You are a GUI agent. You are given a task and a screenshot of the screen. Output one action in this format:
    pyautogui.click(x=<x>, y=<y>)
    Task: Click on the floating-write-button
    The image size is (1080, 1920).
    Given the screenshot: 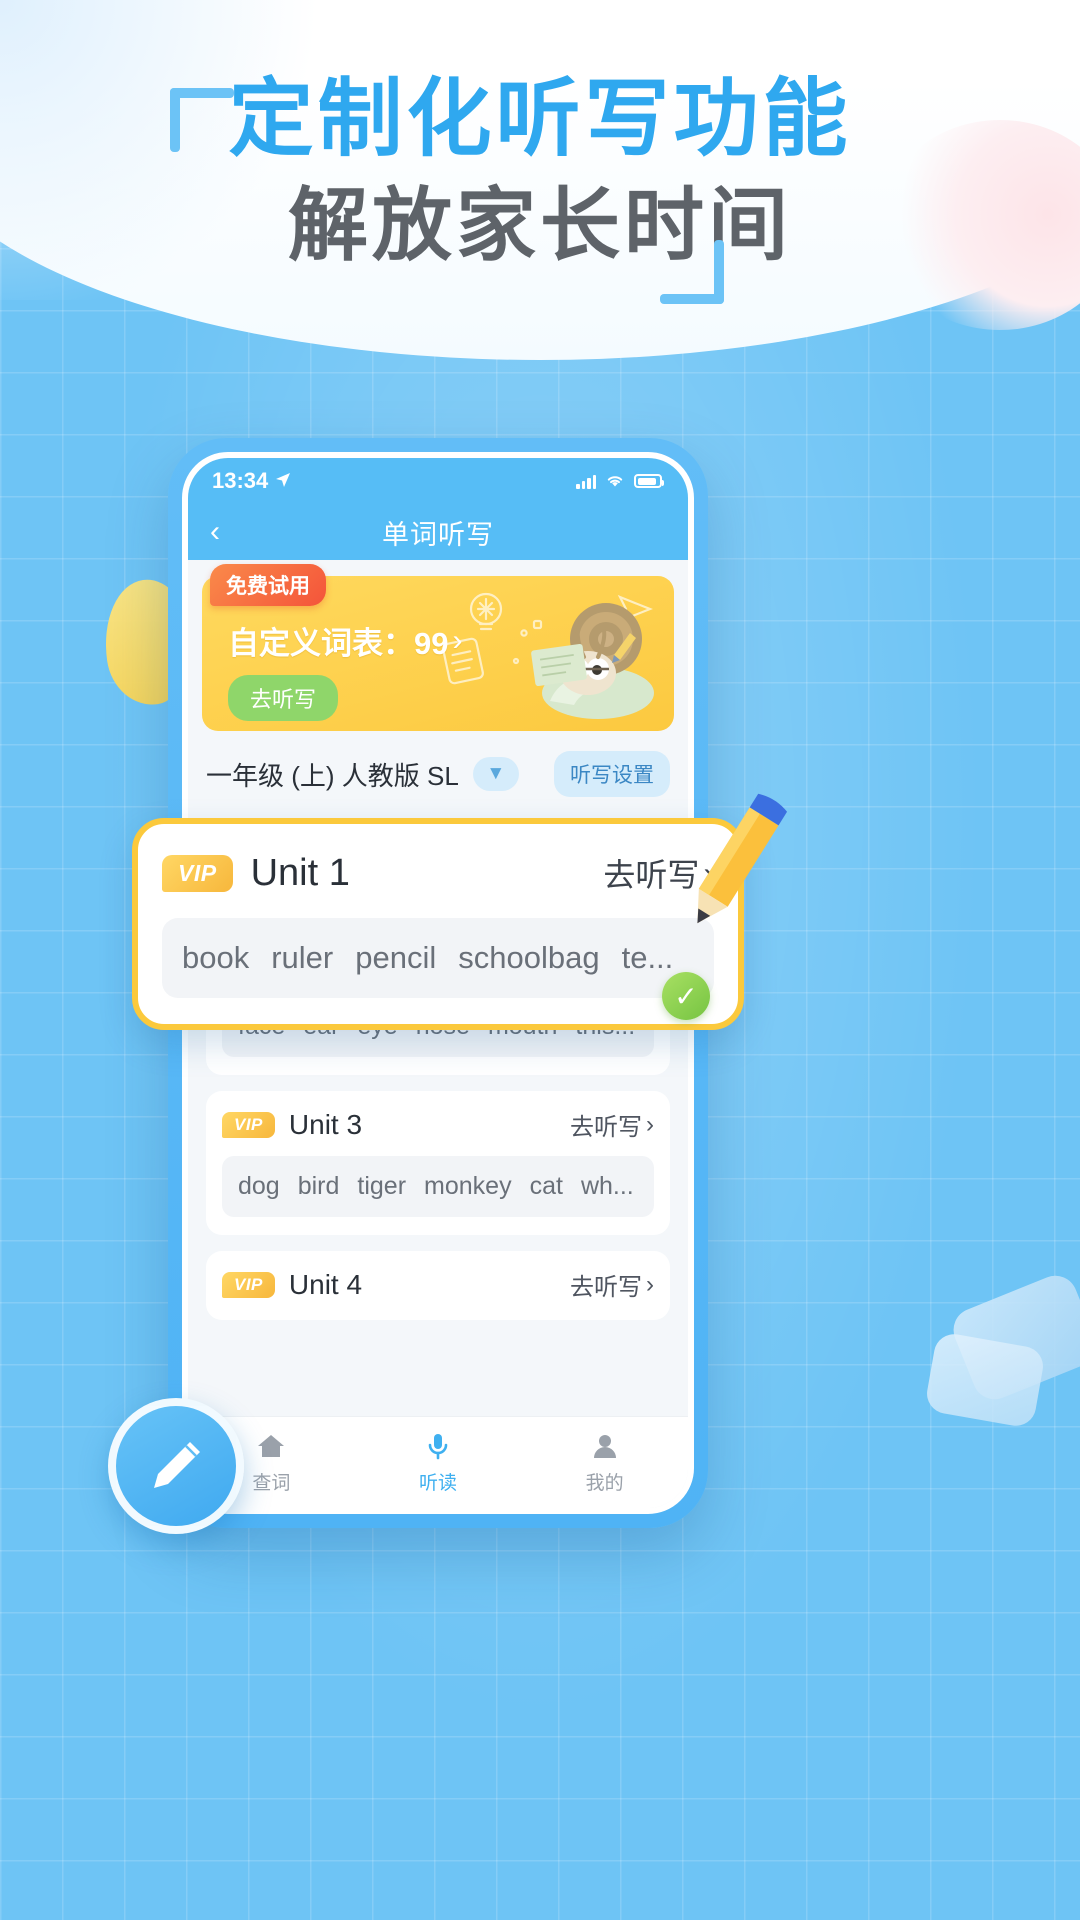 What is the action you would take?
    pyautogui.click(x=176, y=1466)
    